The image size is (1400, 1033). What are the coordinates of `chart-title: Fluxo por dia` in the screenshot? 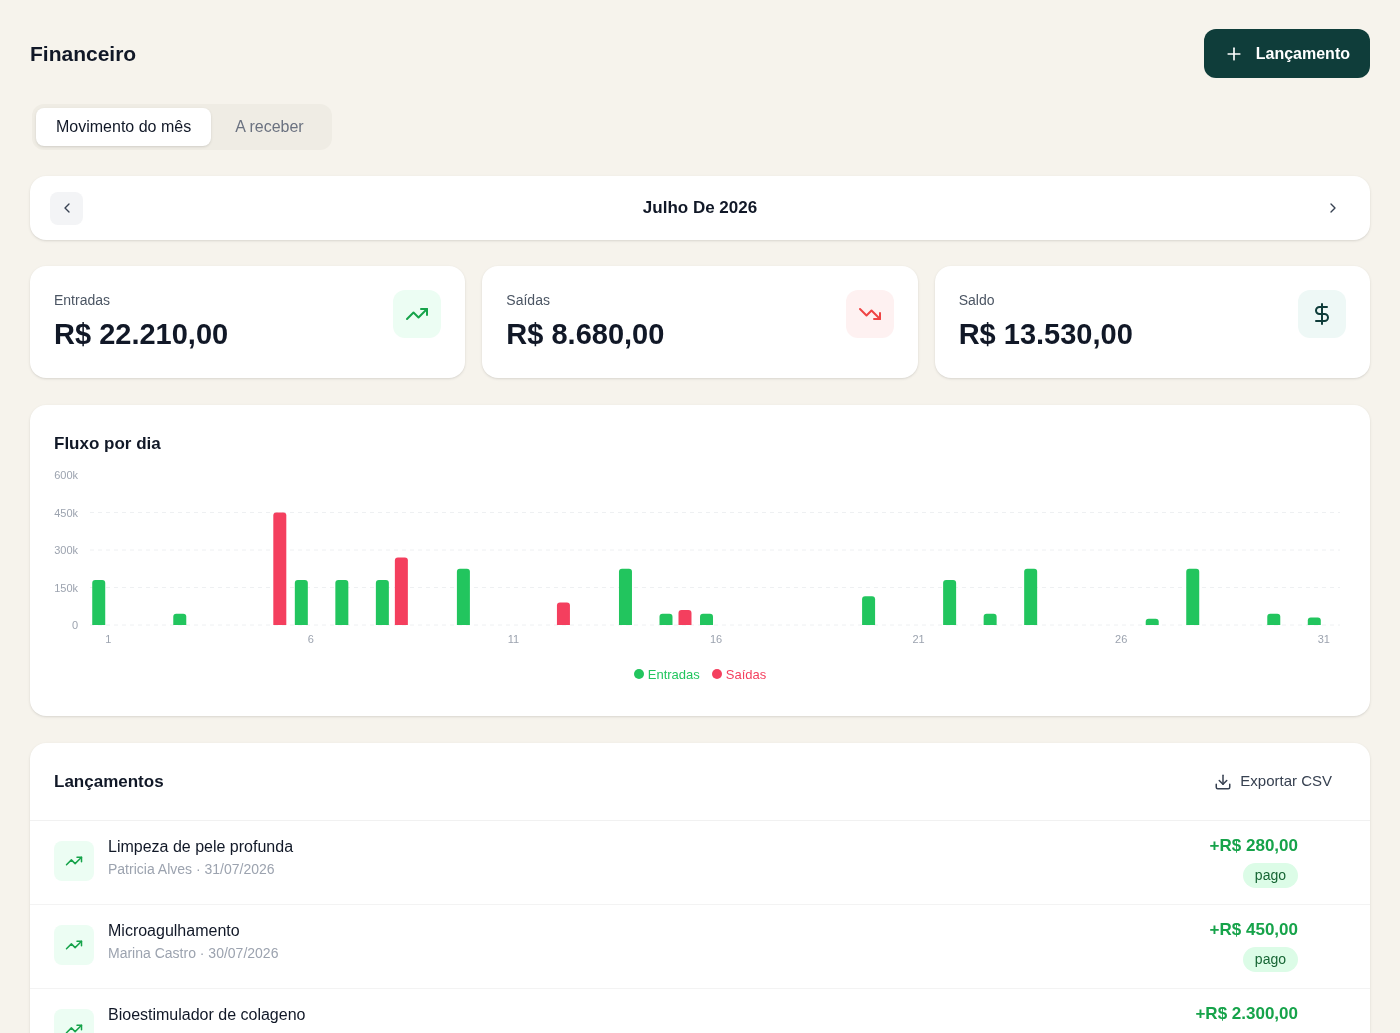 It's located at (107, 444).